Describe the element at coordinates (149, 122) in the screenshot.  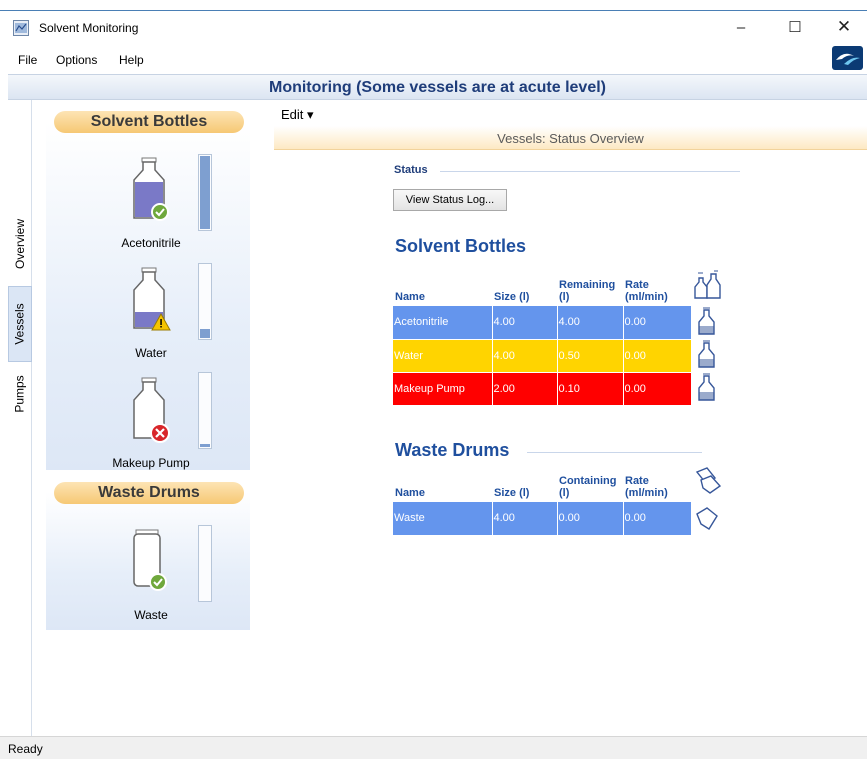
I see `solvent-bottles-heading: Solvent Bottles` at that location.